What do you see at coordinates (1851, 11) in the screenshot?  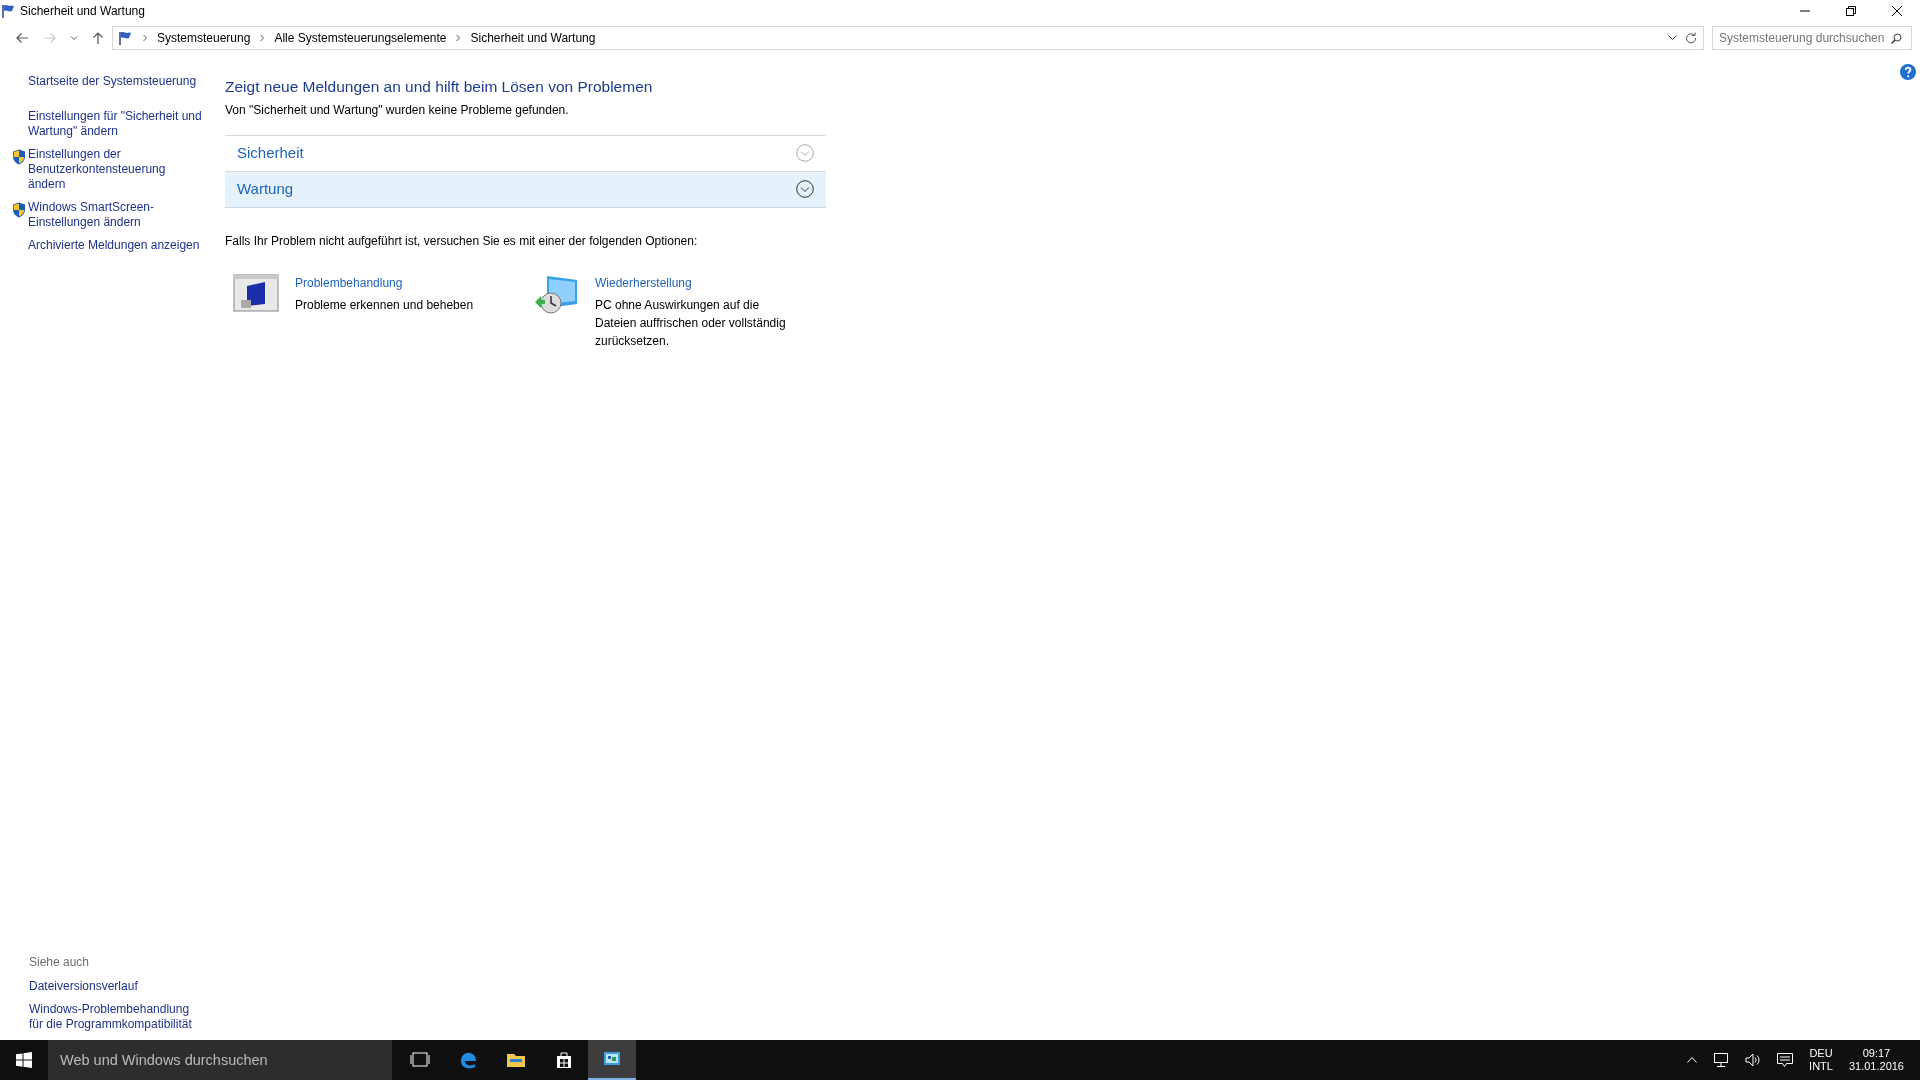 I see `restore-icon` at bounding box center [1851, 11].